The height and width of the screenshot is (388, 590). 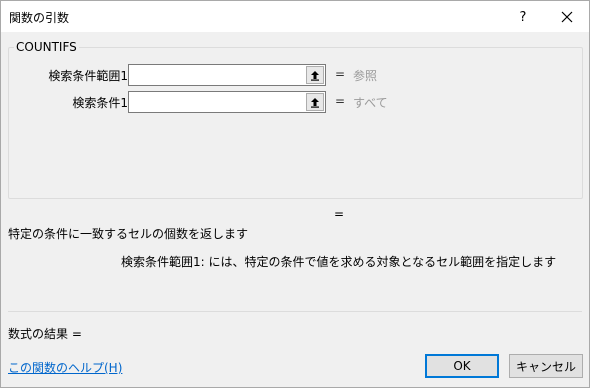 I want to click on argument-row: 検索条件範囲1 = 参照, so click(x=295, y=75).